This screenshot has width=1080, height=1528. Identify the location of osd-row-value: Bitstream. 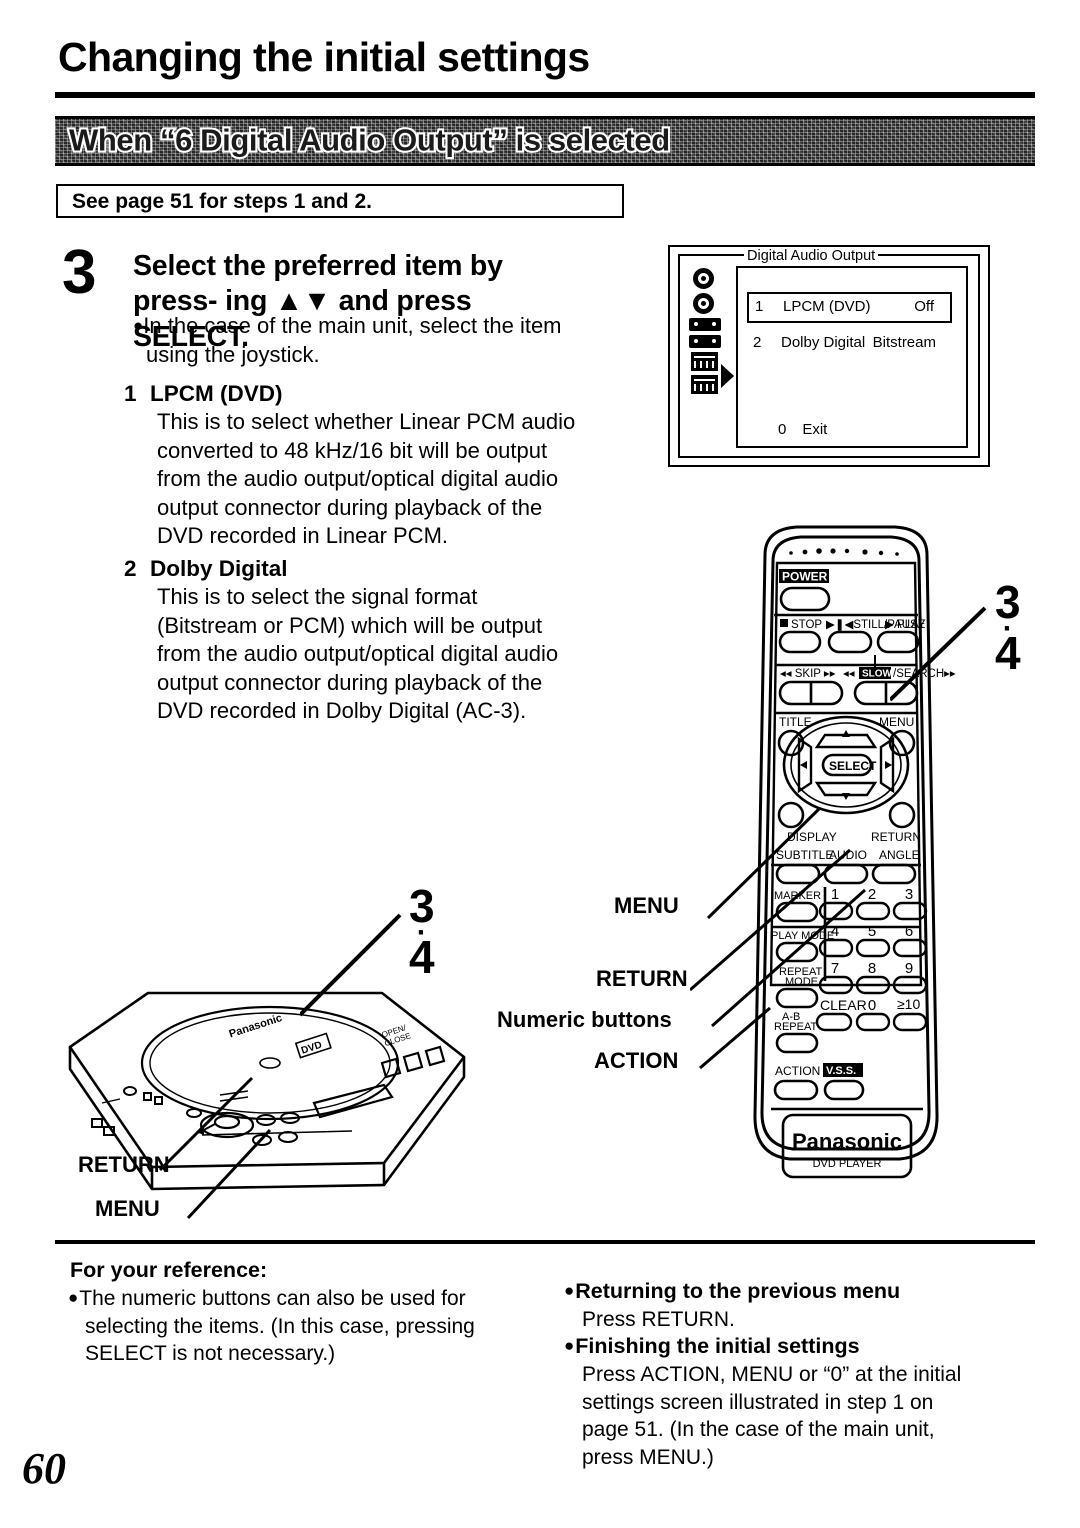
(904, 342).